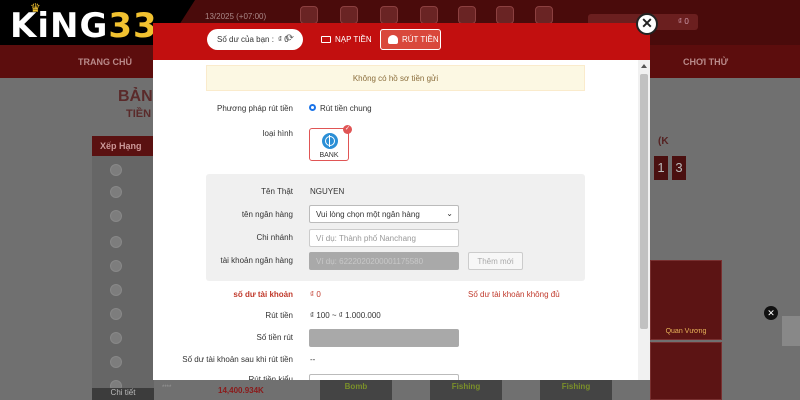 The image size is (800, 400). I want to click on game-tile: Quan Vương, so click(686, 300).